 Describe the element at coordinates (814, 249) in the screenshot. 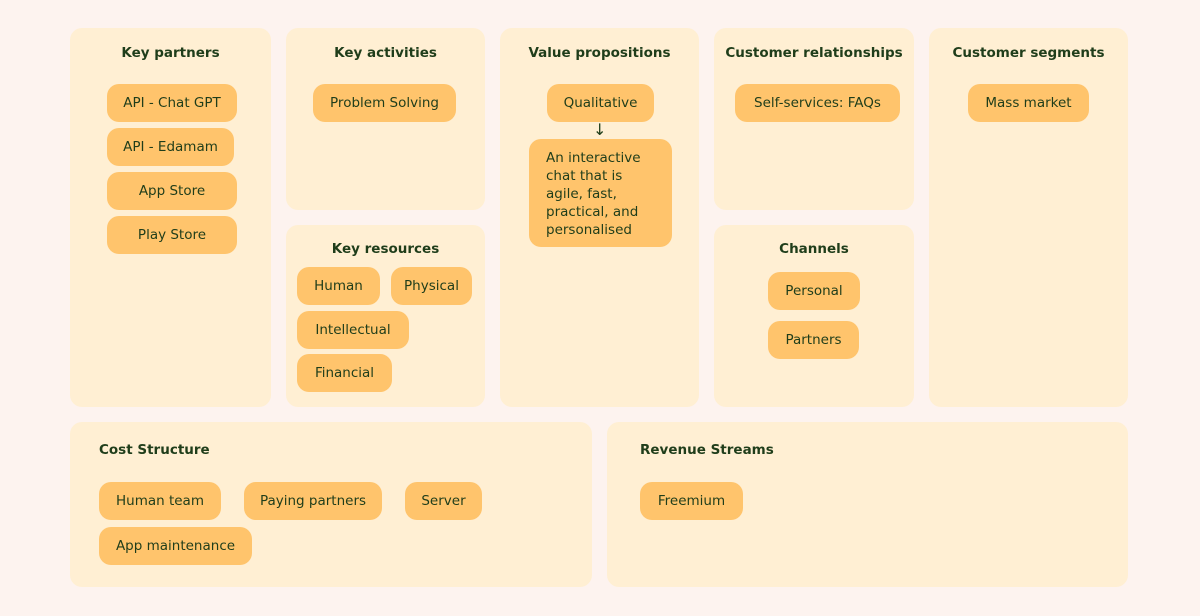

I see `channels-title: Channels` at that location.